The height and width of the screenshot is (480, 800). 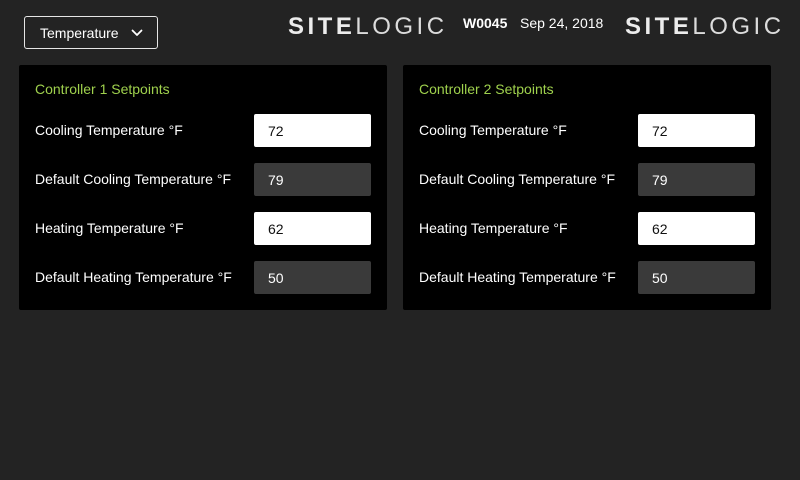 I want to click on chevron-down-icon, so click(x=137, y=32).